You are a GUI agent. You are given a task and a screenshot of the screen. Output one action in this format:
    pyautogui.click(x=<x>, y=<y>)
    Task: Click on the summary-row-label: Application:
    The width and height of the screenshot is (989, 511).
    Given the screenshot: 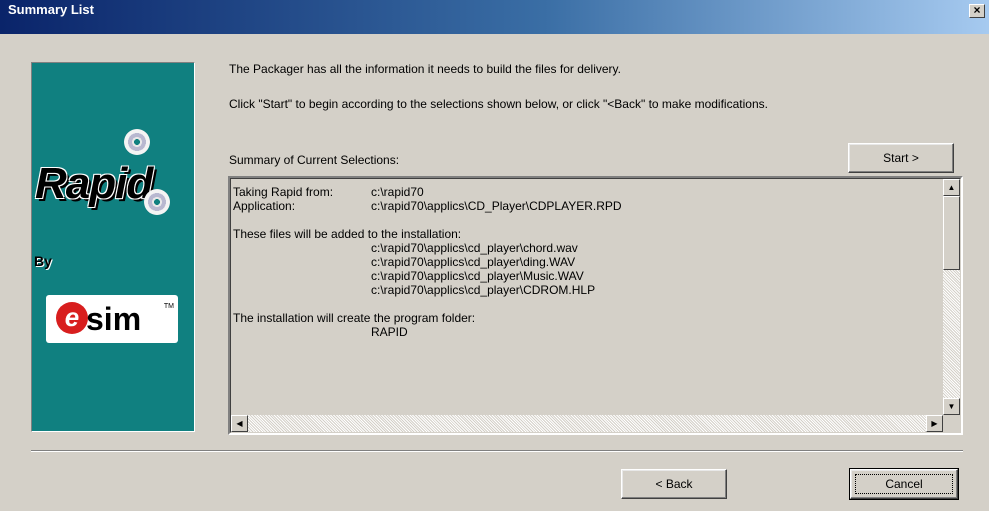 What is the action you would take?
    pyautogui.click(x=264, y=206)
    